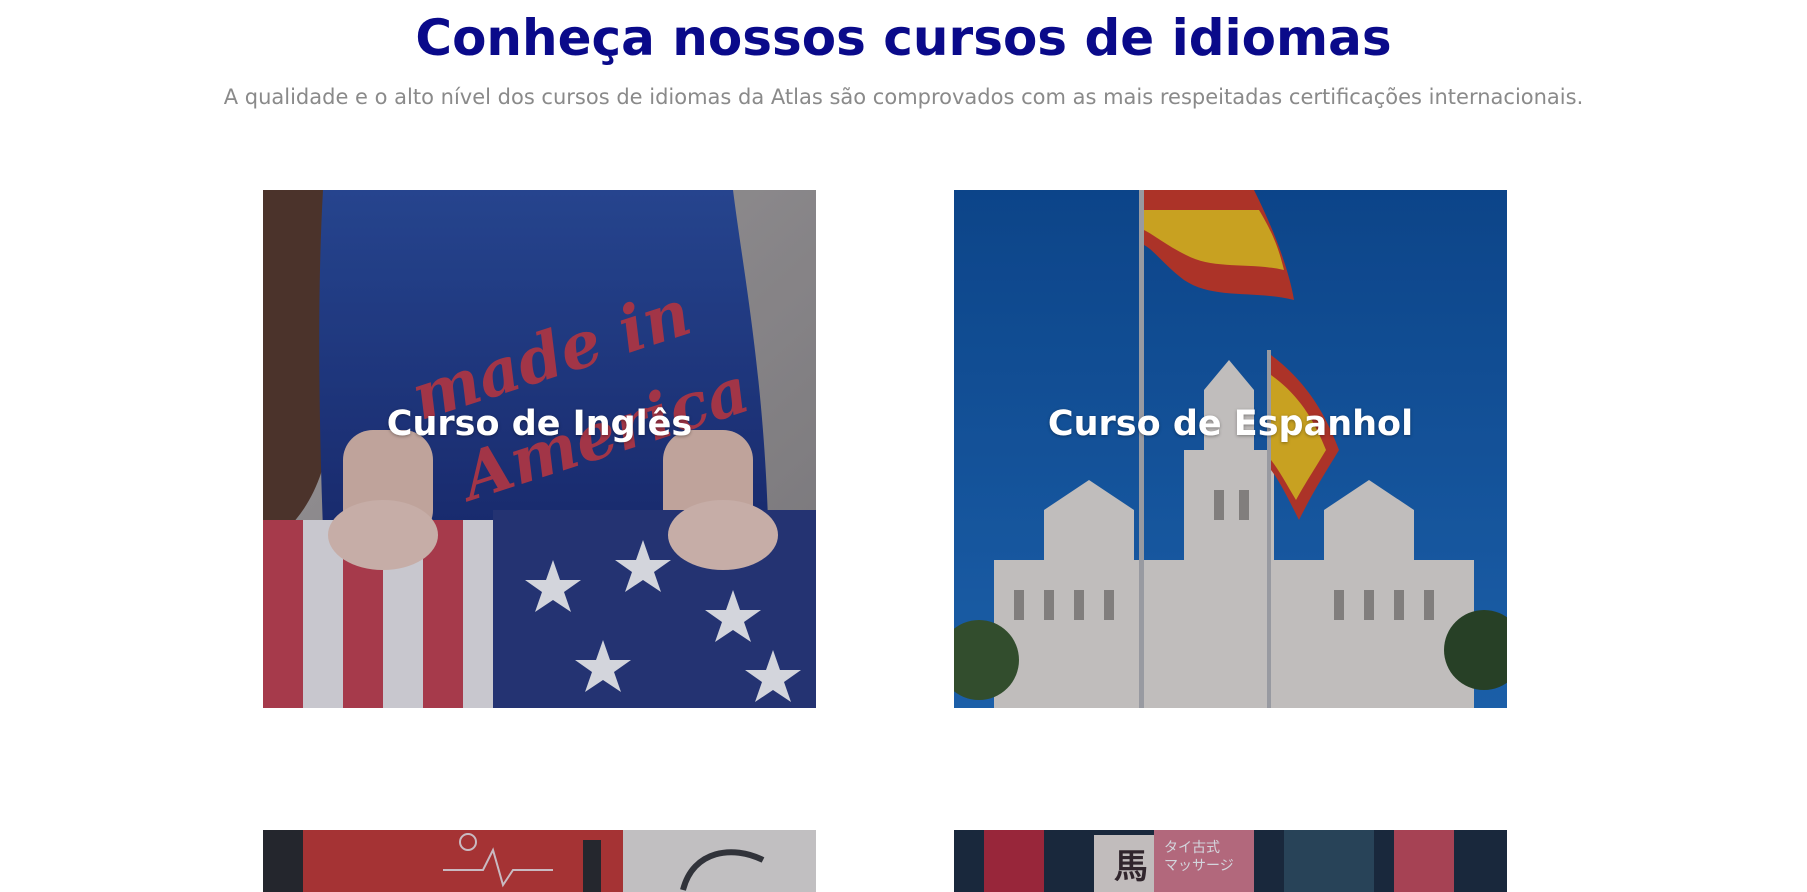 This screenshot has height=892, width=1807. I want to click on card-label: Curso de Inglês, so click(539, 424).